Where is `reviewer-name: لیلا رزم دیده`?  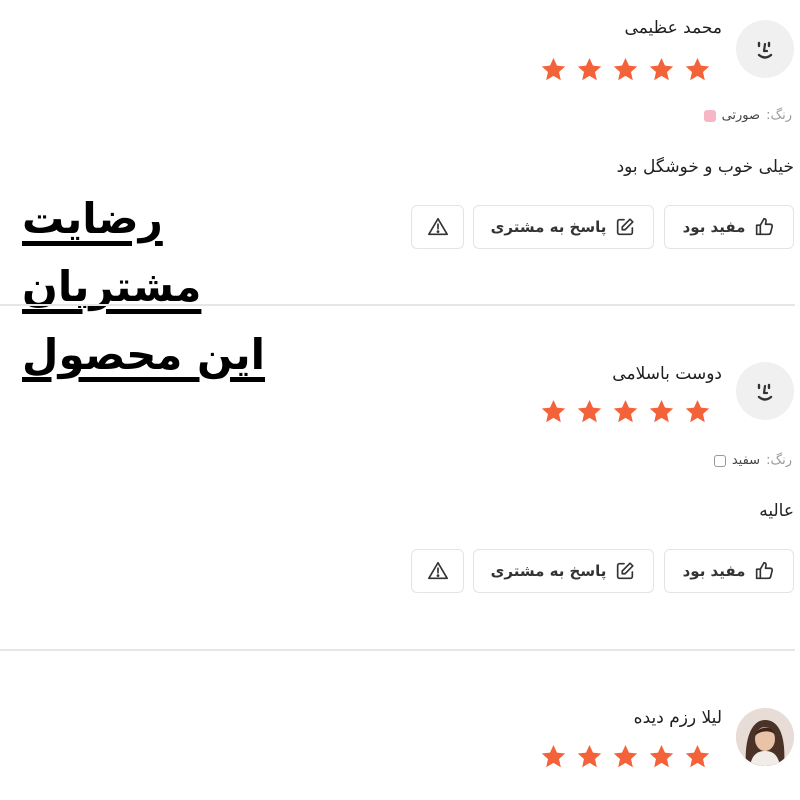
reviewer-name: لیلا رزم دیده is located at coordinates (677, 718).